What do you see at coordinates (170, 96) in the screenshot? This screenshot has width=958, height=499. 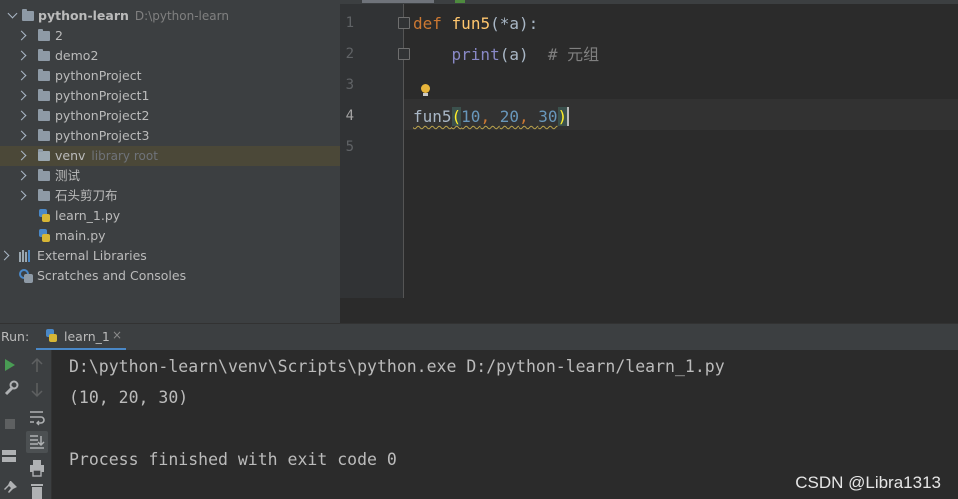 I see `tree-item-pythonproject1: pythonProject1` at bounding box center [170, 96].